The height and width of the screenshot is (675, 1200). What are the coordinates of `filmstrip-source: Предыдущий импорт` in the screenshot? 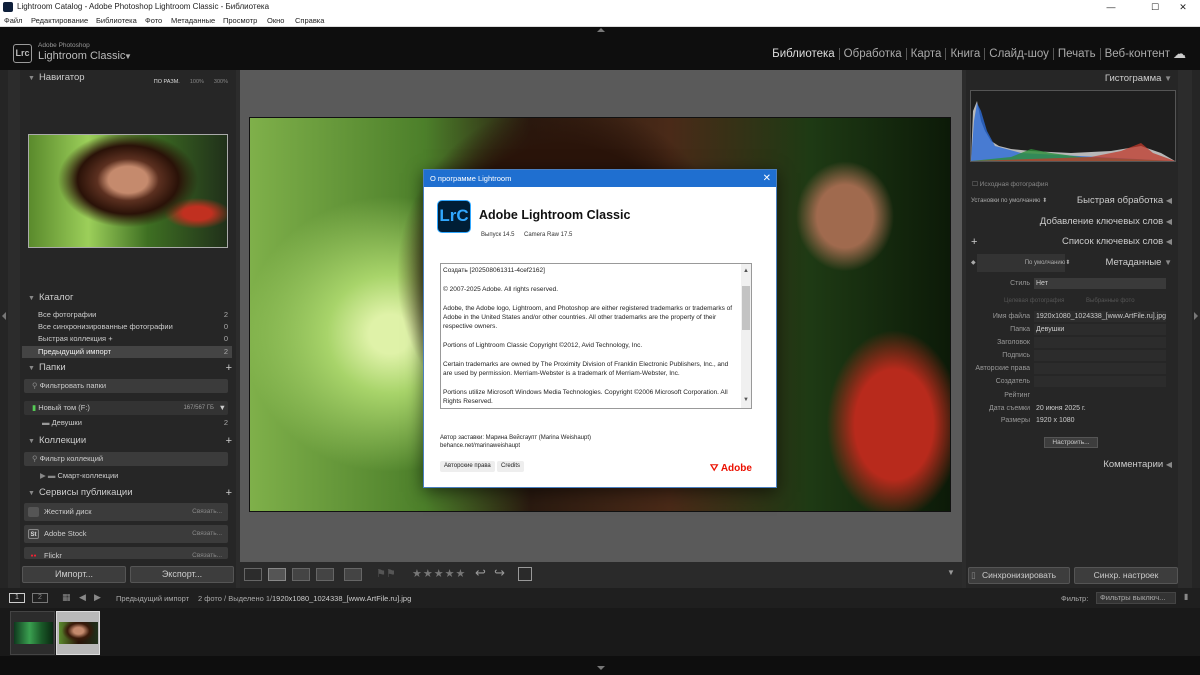 It's located at (152, 598).